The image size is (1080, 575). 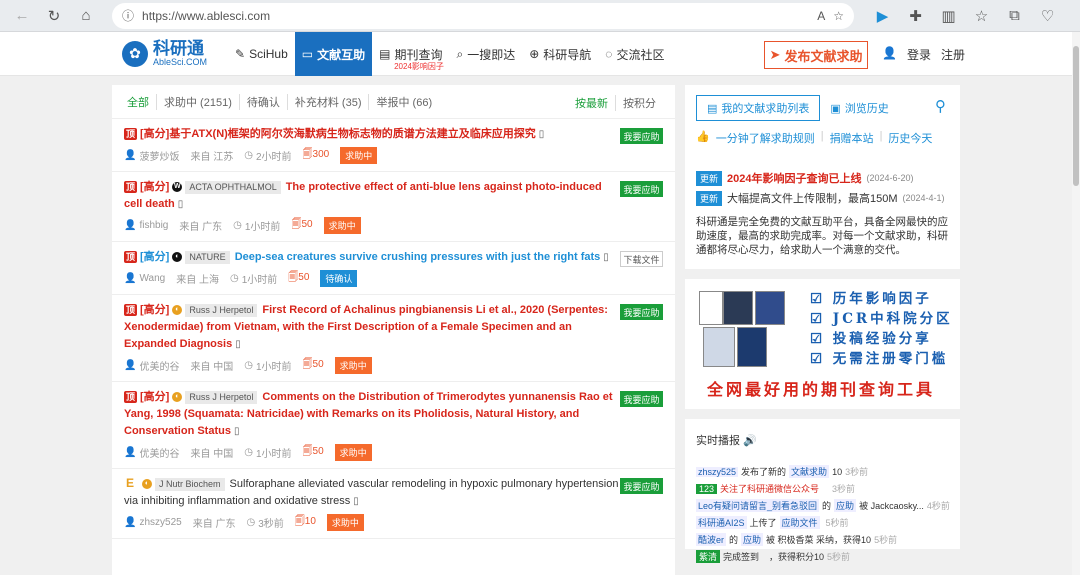 I want to click on my-list-label: 我的文献求助列表, so click(x=765, y=109).